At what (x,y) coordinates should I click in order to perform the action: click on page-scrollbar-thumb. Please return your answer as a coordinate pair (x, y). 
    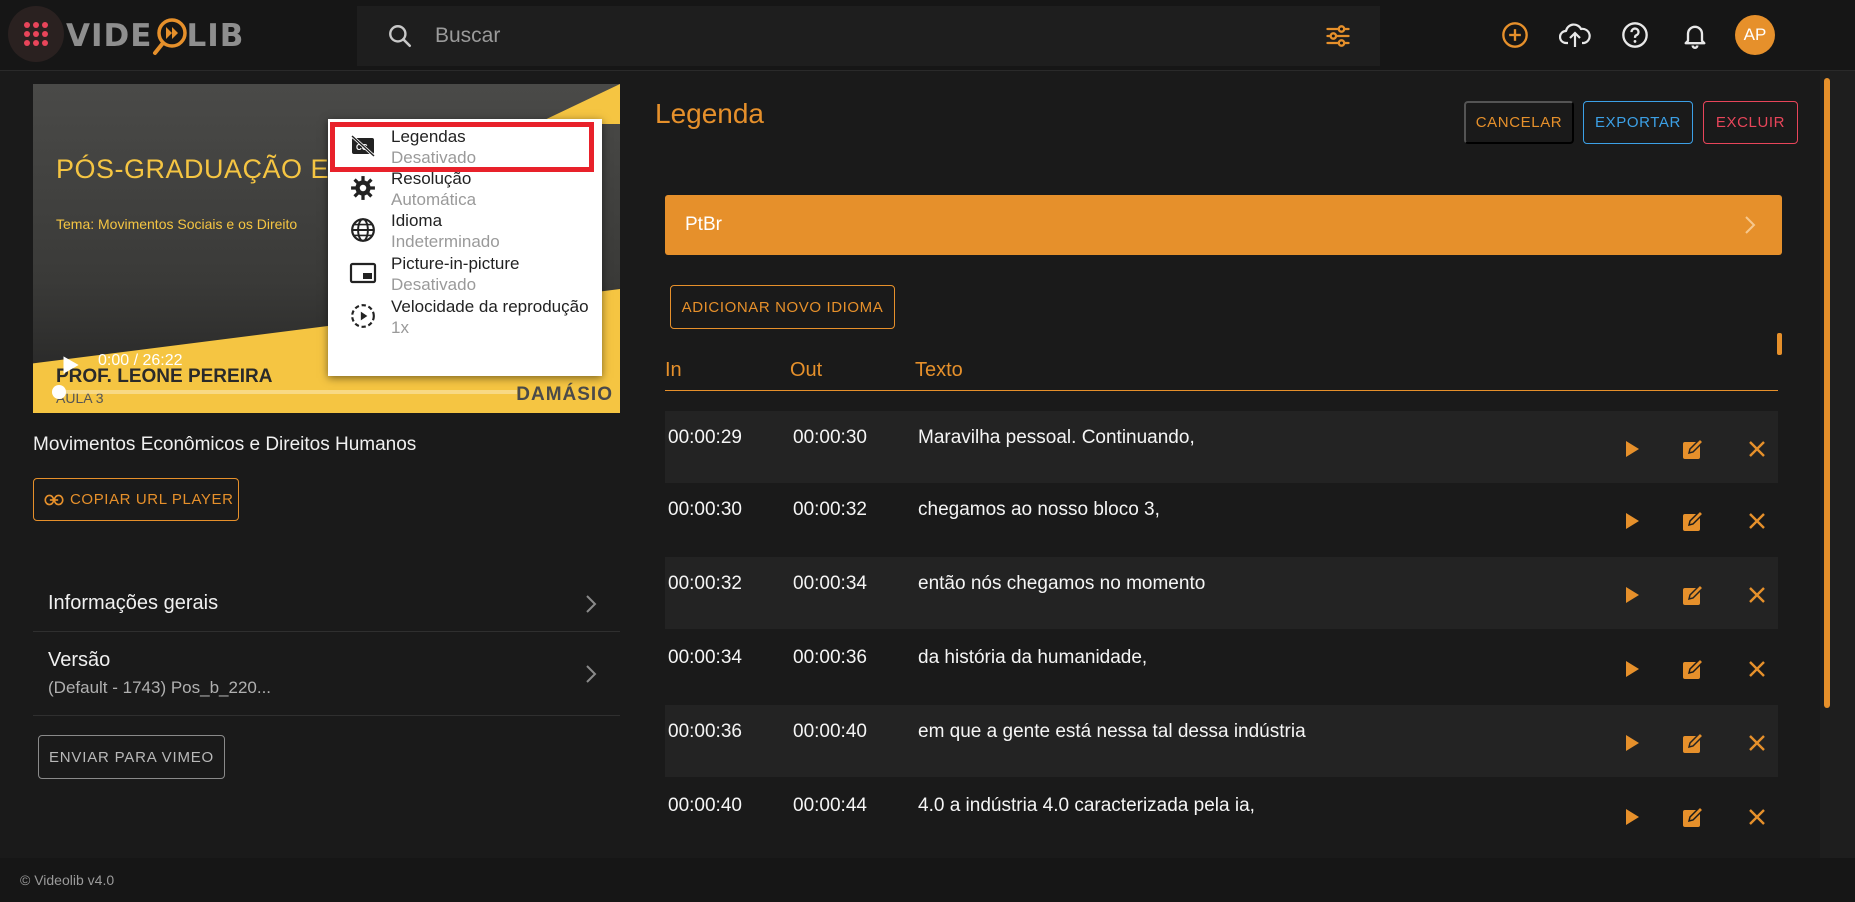
    Looking at the image, I should click on (1827, 393).